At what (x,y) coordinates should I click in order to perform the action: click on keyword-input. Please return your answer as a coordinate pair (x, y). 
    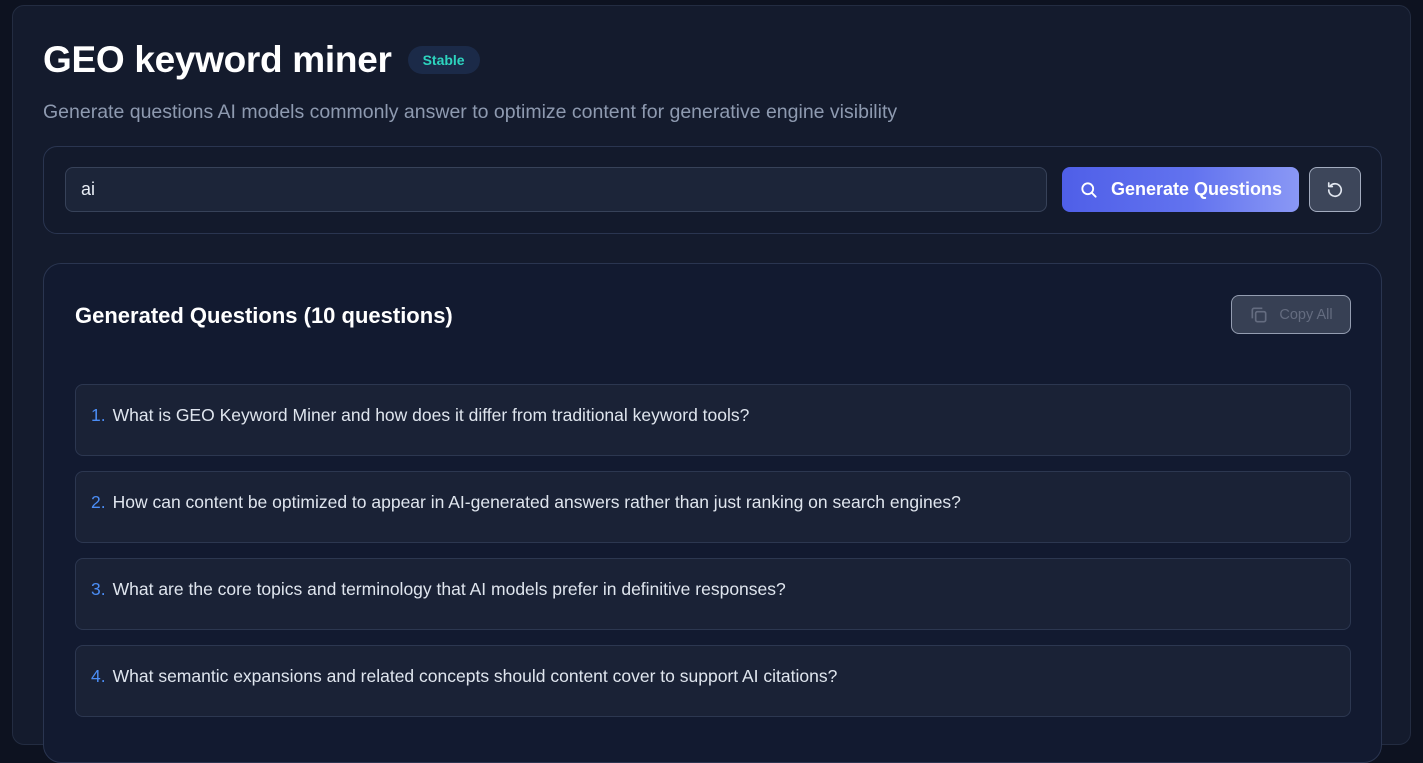
    Looking at the image, I should click on (556, 189).